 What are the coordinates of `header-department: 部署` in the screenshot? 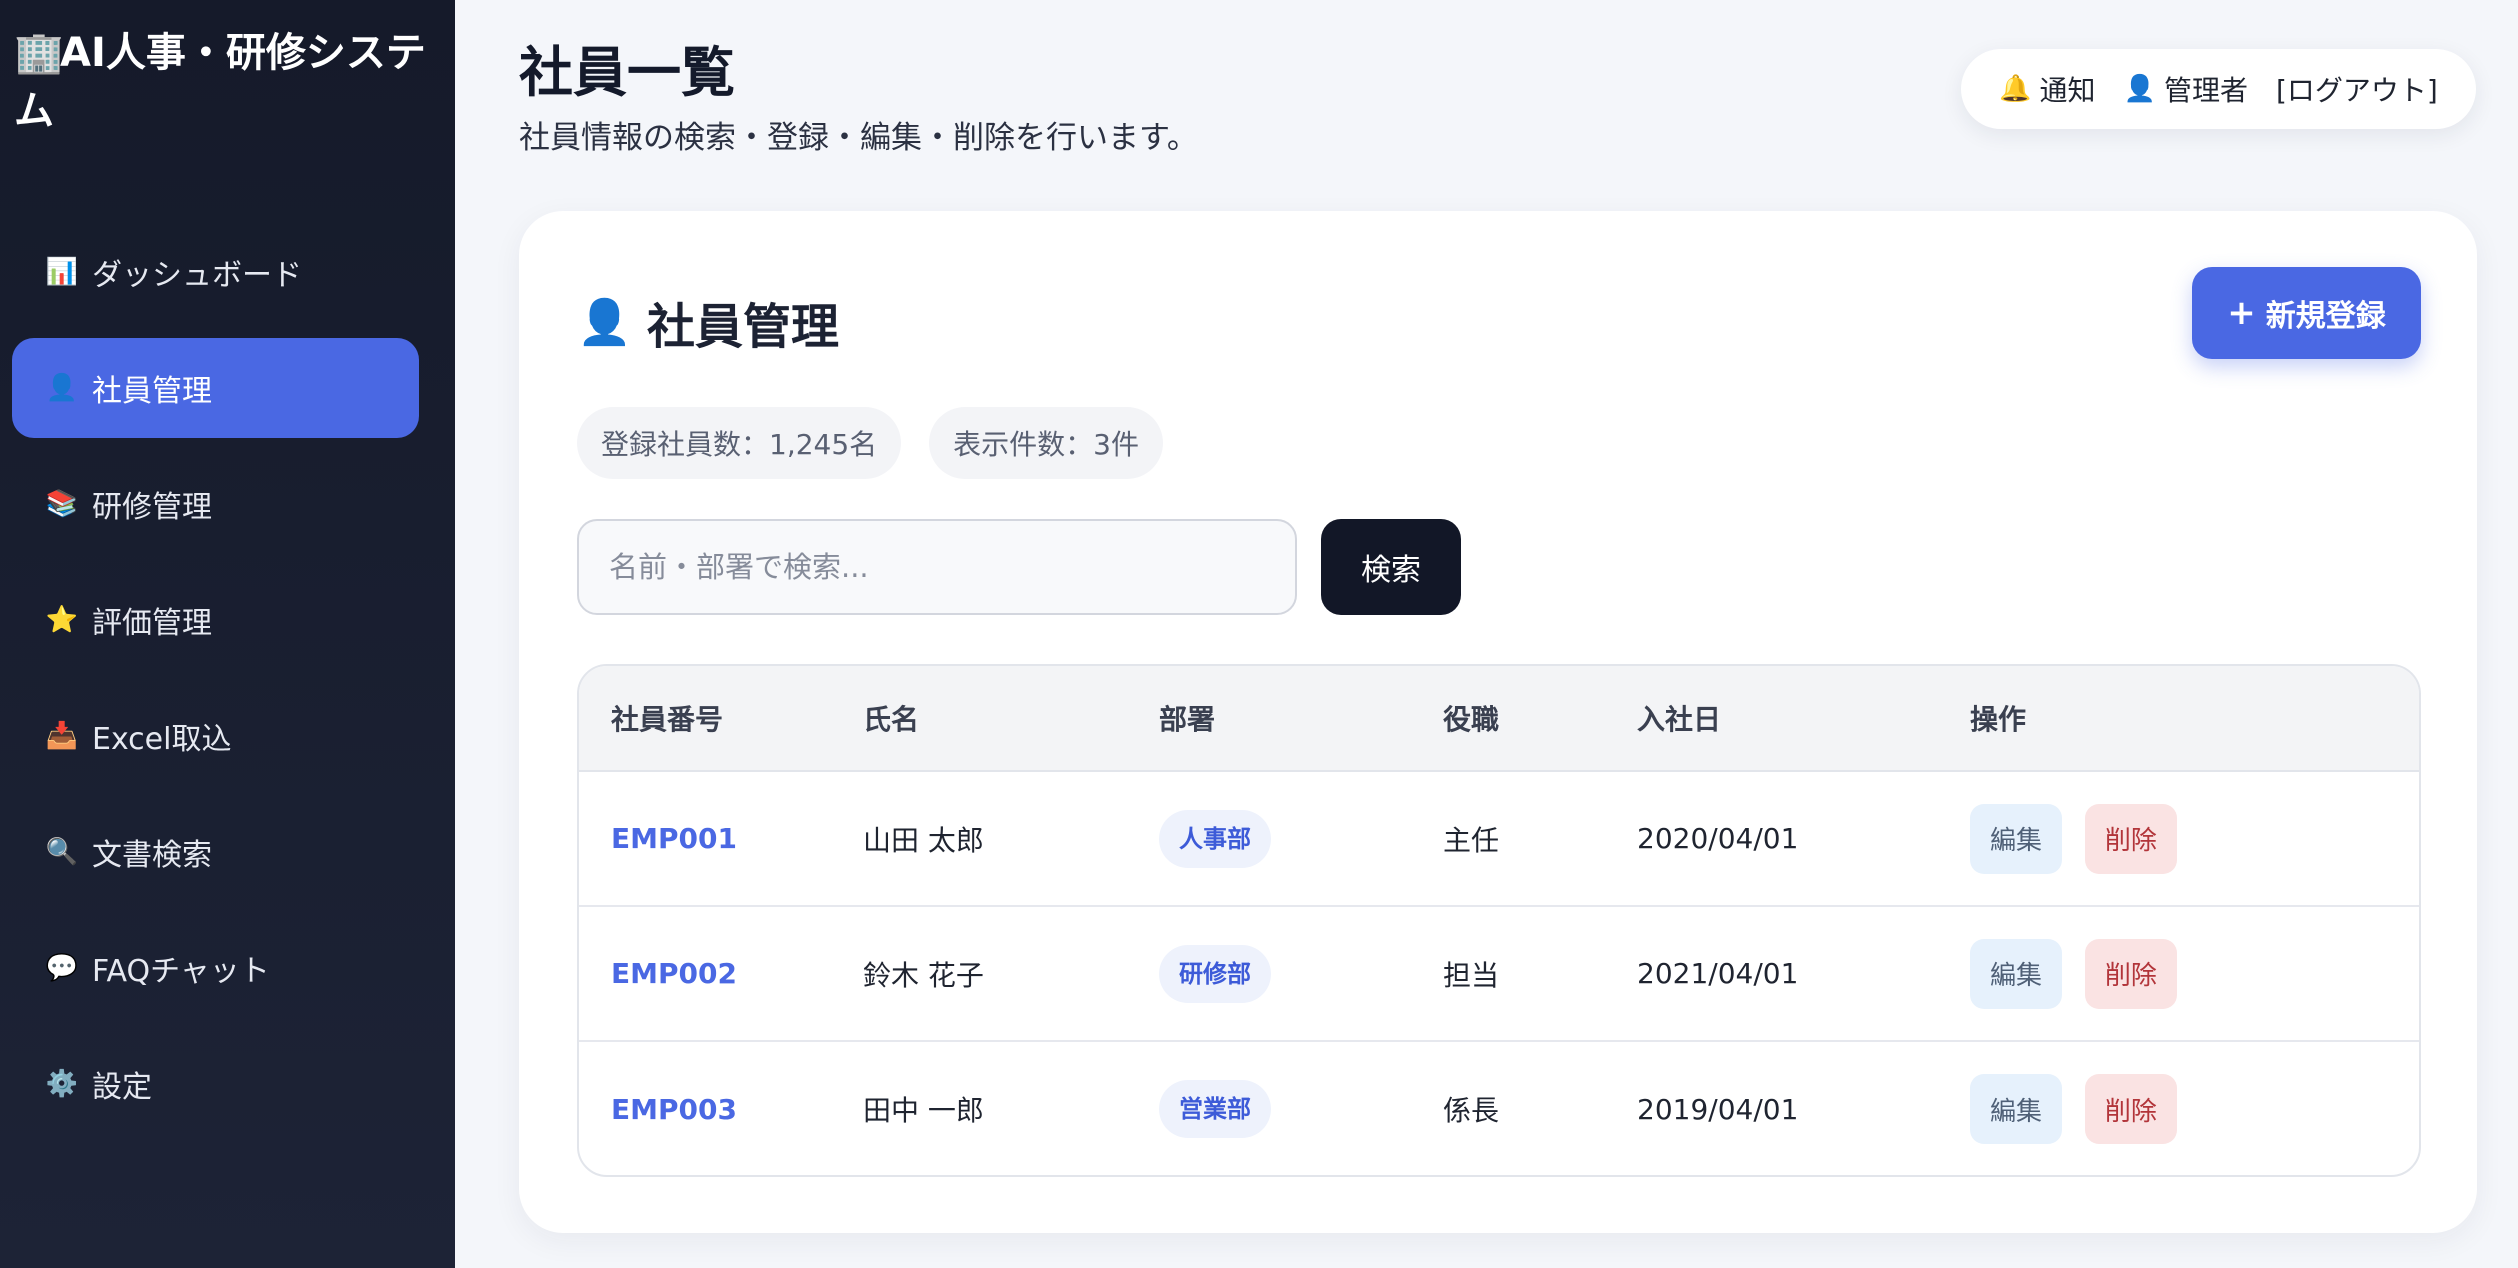 It's located at (1301, 719).